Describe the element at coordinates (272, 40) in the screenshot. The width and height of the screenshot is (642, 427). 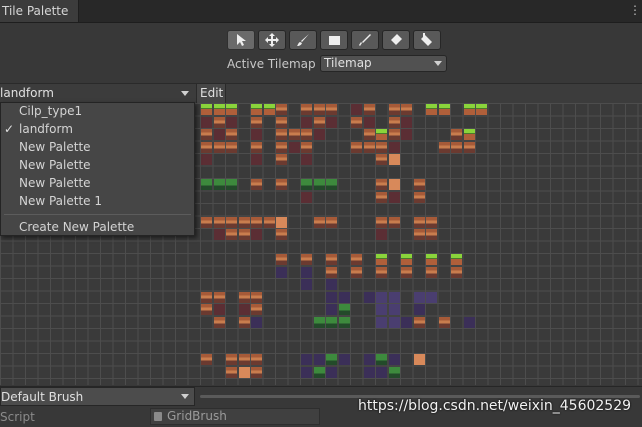
I see `move-tool-button` at that location.